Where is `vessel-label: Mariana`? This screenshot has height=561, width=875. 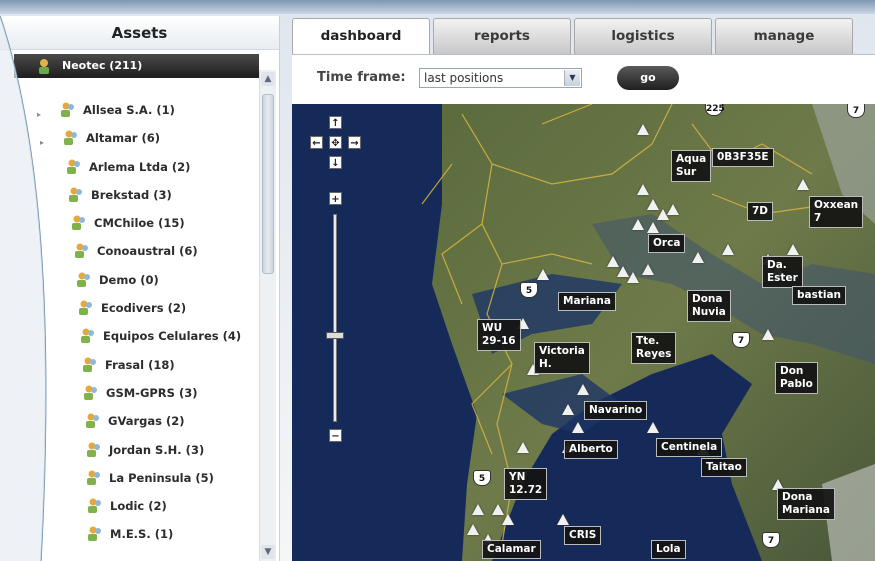 vessel-label: Mariana is located at coordinates (587, 301).